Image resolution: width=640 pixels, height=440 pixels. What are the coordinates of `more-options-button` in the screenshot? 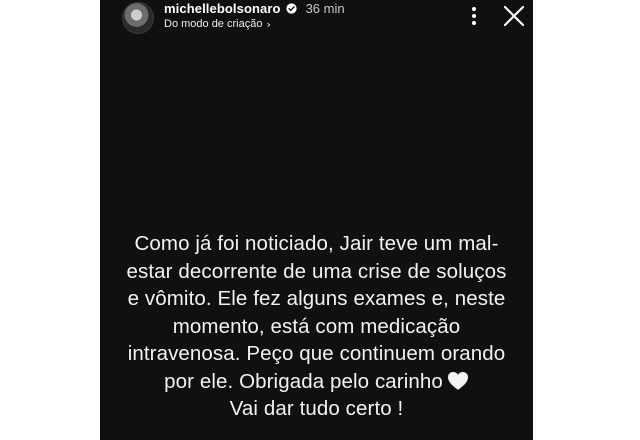 It's located at (474, 16).